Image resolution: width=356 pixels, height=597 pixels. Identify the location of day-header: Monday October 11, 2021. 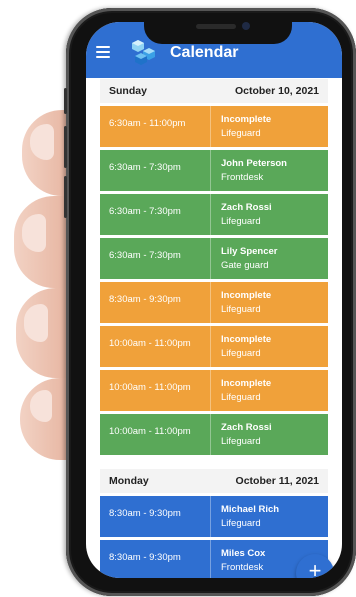
(214, 481).